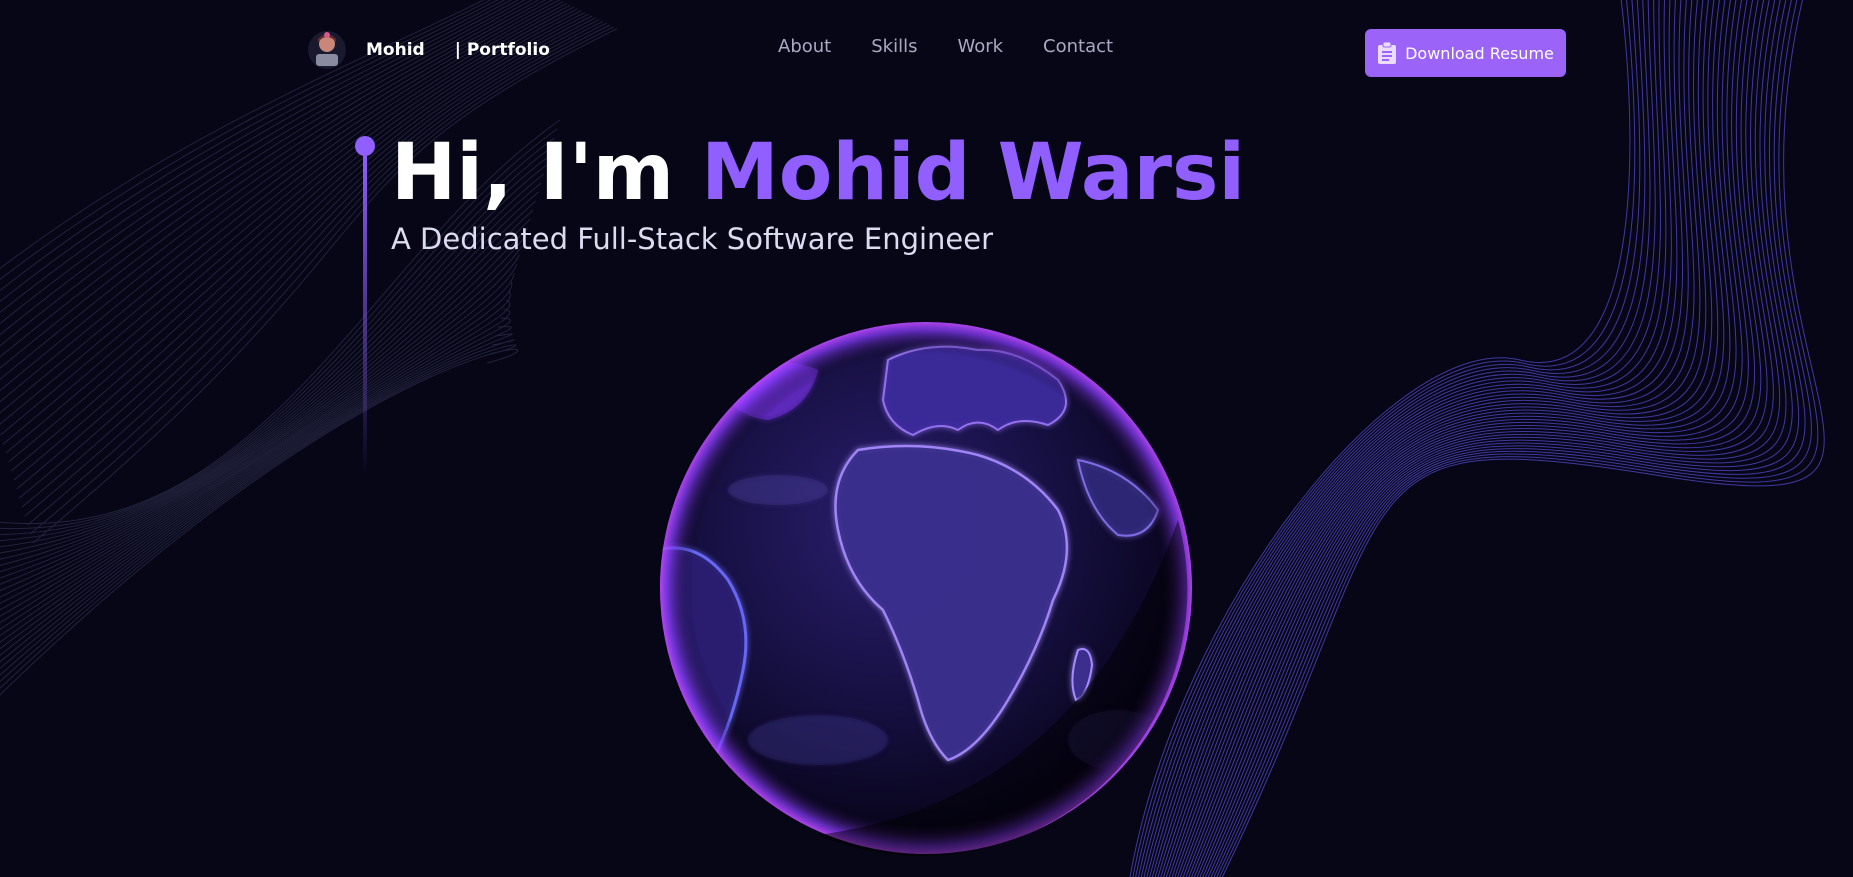 Image resolution: width=1853 pixels, height=877 pixels. Describe the element at coordinates (327, 50) in the screenshot. I see `avatar-icon` at that location.